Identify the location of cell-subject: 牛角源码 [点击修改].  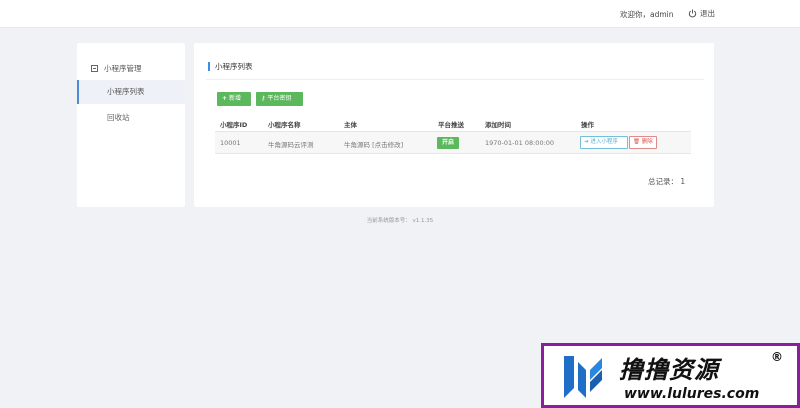
(373, 144).